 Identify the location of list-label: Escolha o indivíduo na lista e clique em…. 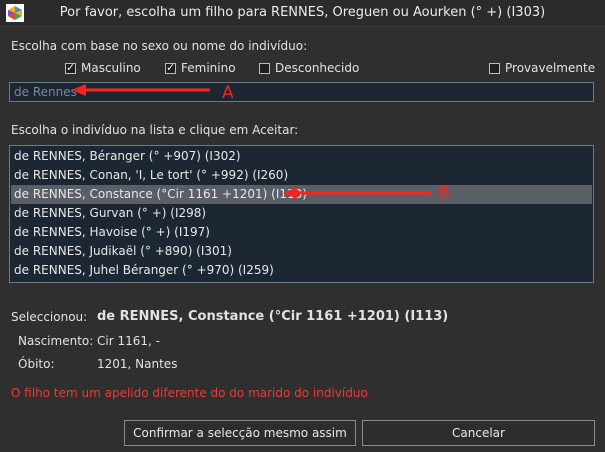
(155, 130).